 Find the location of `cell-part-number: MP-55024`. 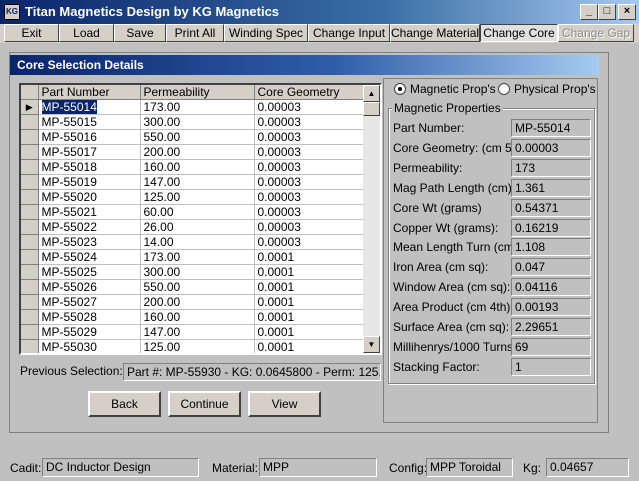

cell-part-number: MP-55024 is located at coordinates (89, 257).